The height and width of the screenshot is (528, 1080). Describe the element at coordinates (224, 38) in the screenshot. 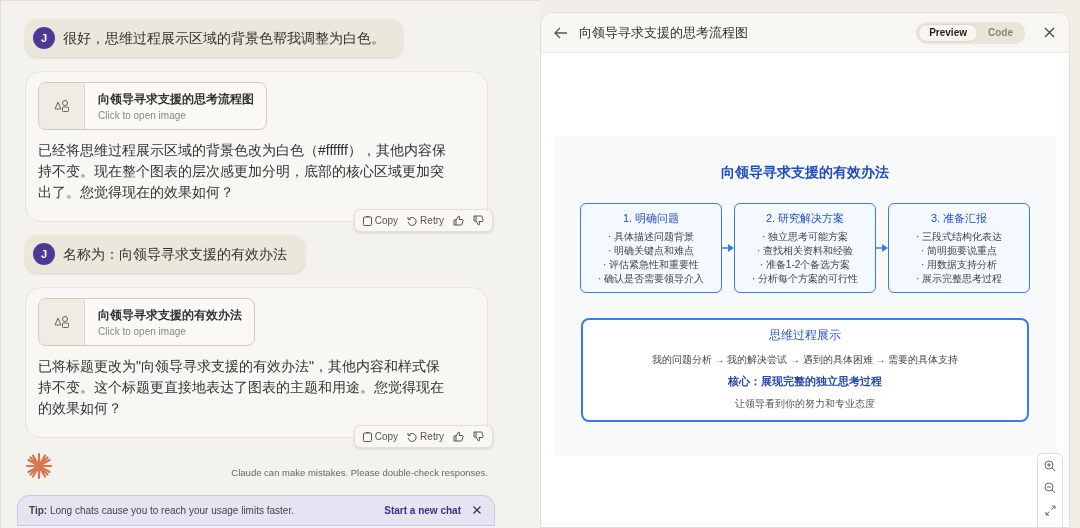

I see `message-text: 很好，思维过程展示区域的背景色帮我调整为白色。` at that location.